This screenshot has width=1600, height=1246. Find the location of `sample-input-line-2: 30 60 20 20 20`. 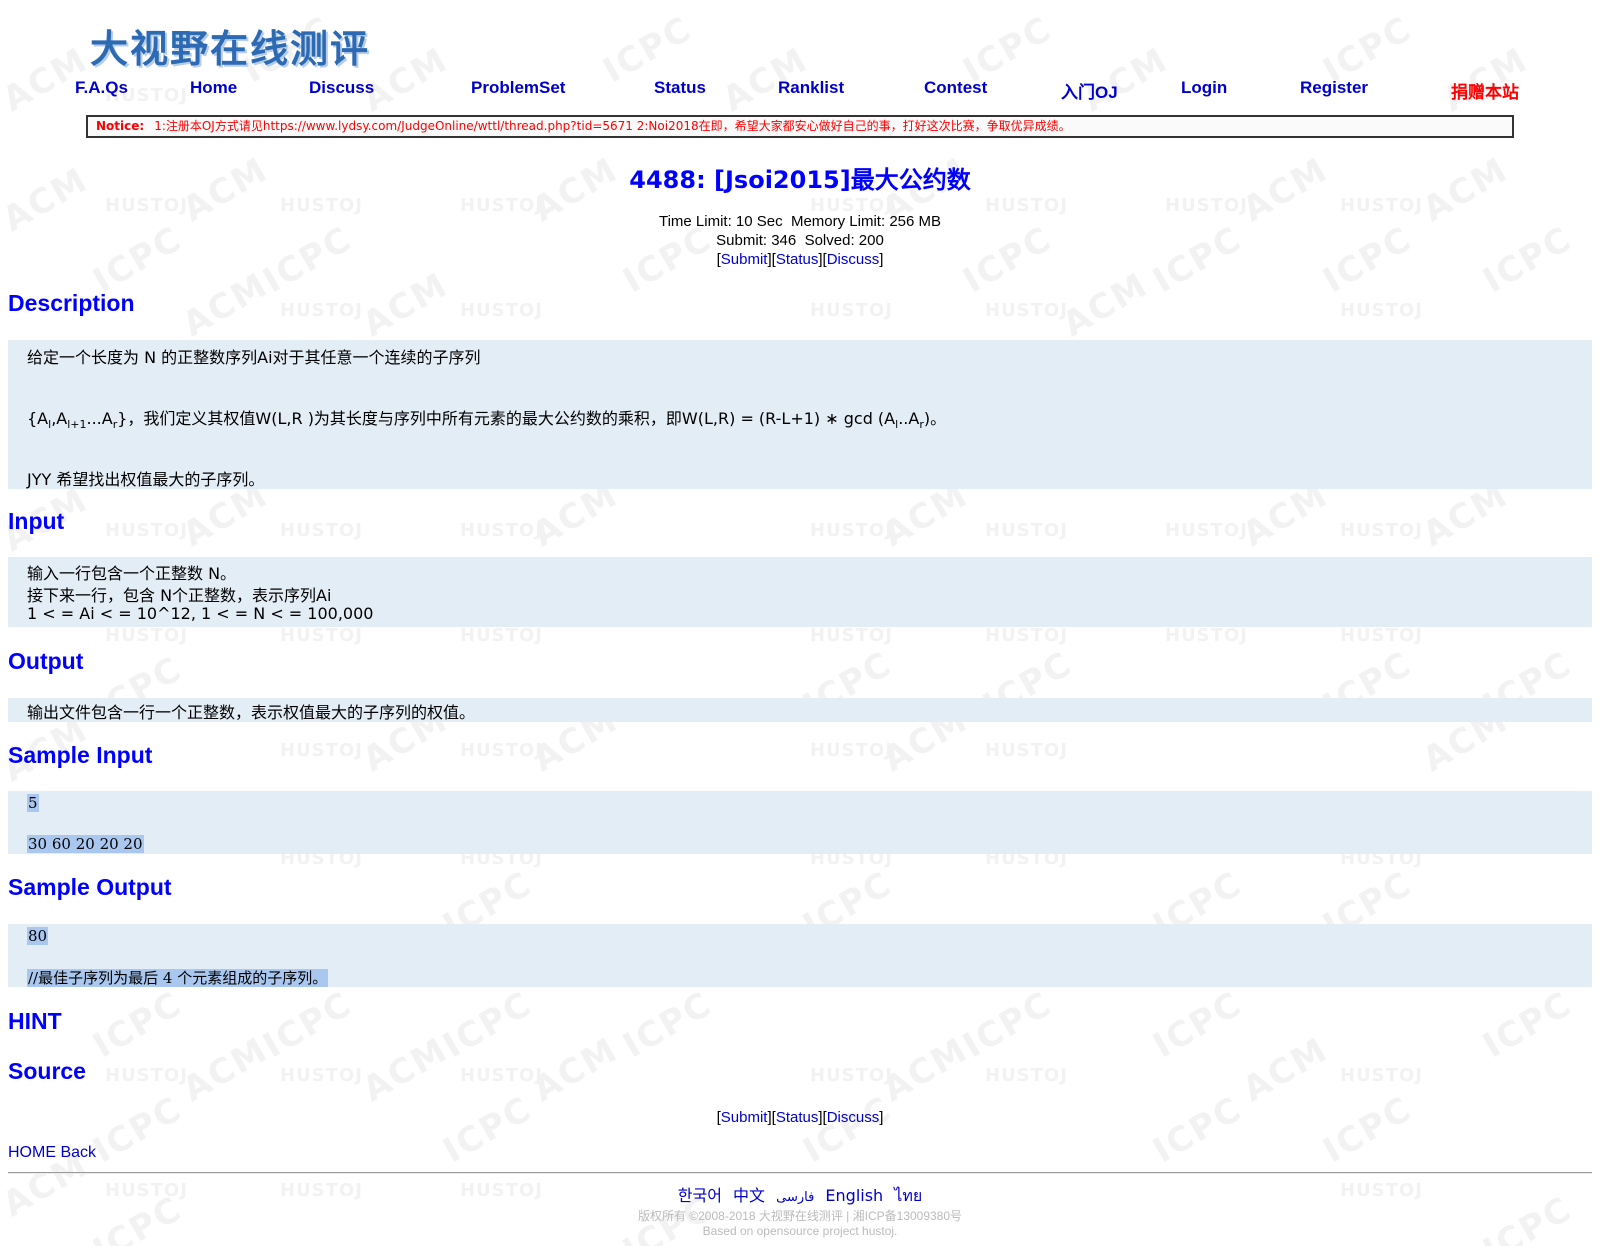

sample-input-line-2: 30 60 20 20 20 is located at coordinates (85, 843).